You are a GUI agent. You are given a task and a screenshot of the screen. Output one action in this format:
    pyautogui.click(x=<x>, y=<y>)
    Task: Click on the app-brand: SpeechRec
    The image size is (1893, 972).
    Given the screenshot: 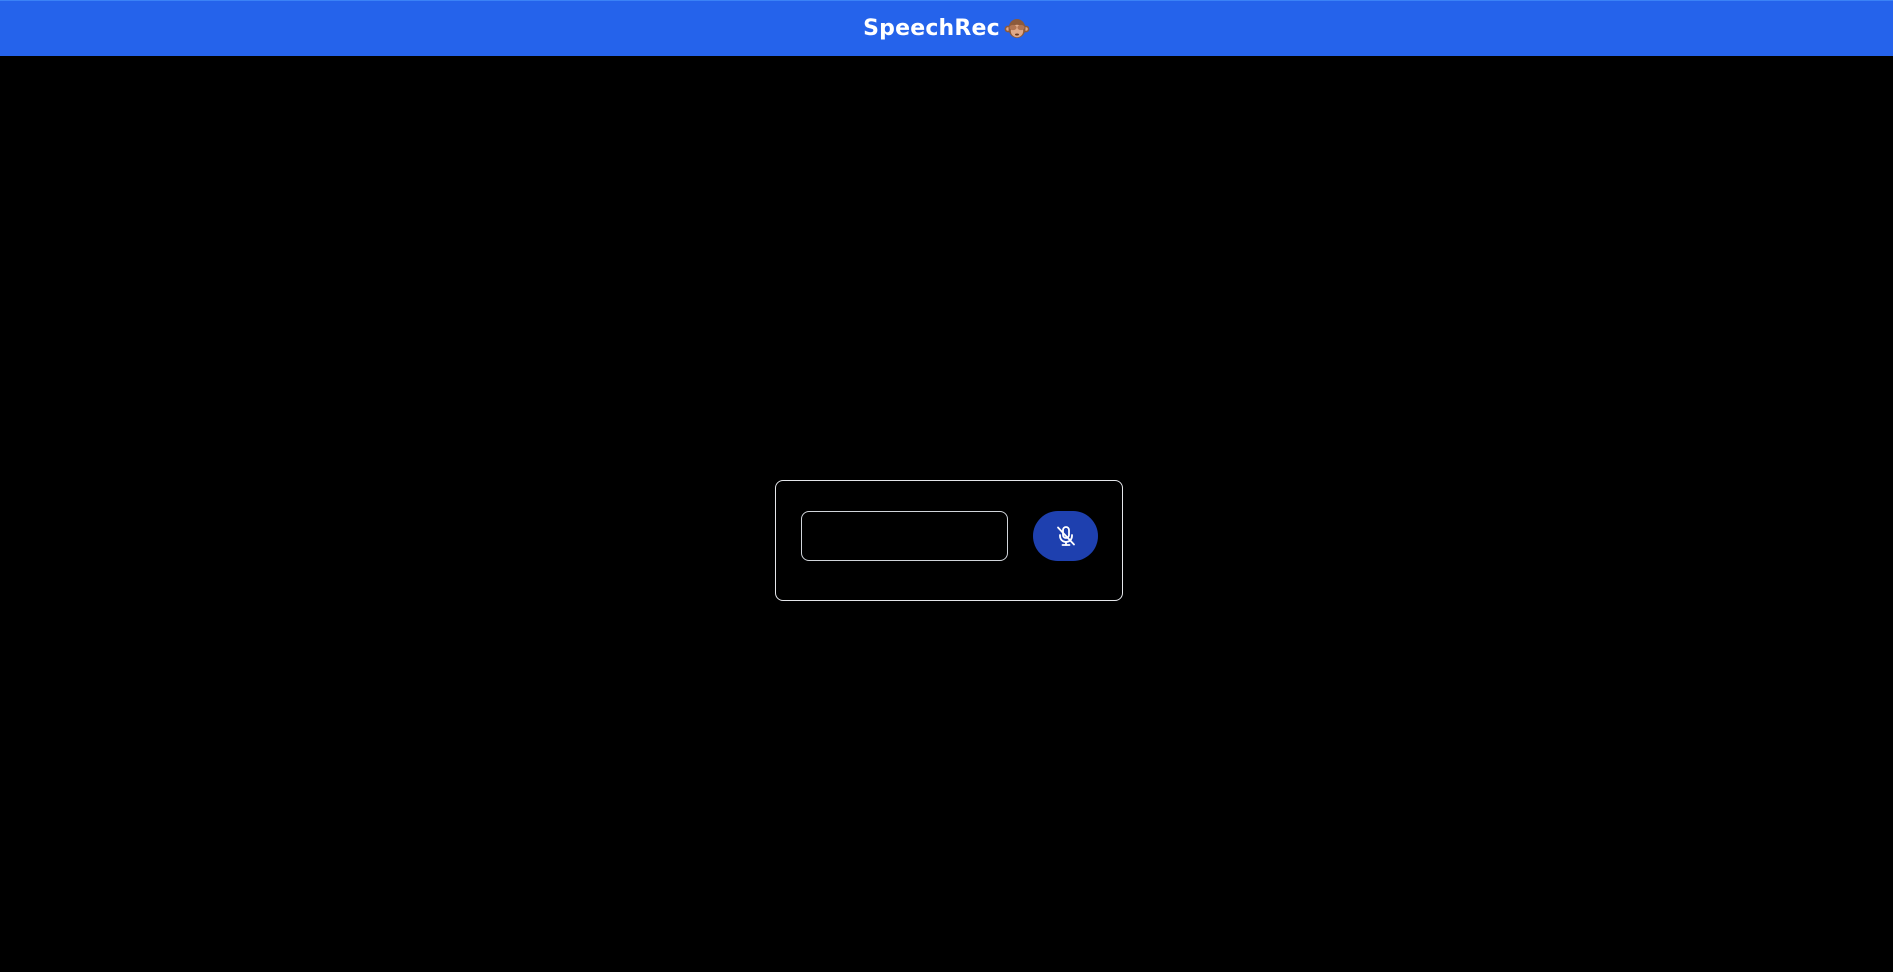 What is the action you would take?
    pyautogui.click(x=946, y=29)
    